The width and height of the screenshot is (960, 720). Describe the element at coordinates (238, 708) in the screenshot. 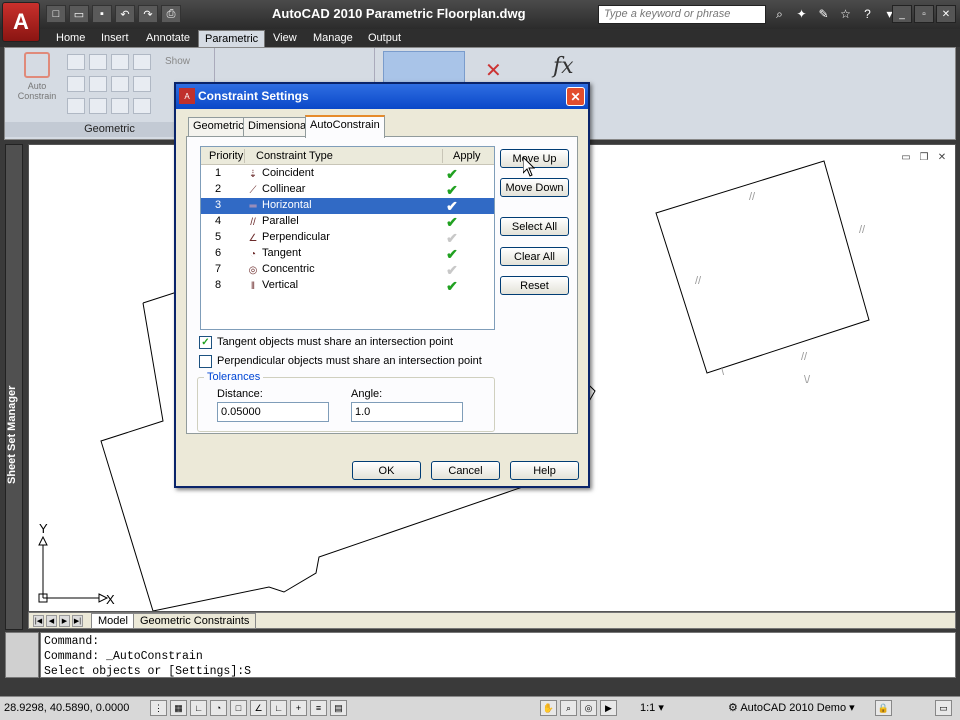

I see `osnap-toggle-icon: □` at that location.